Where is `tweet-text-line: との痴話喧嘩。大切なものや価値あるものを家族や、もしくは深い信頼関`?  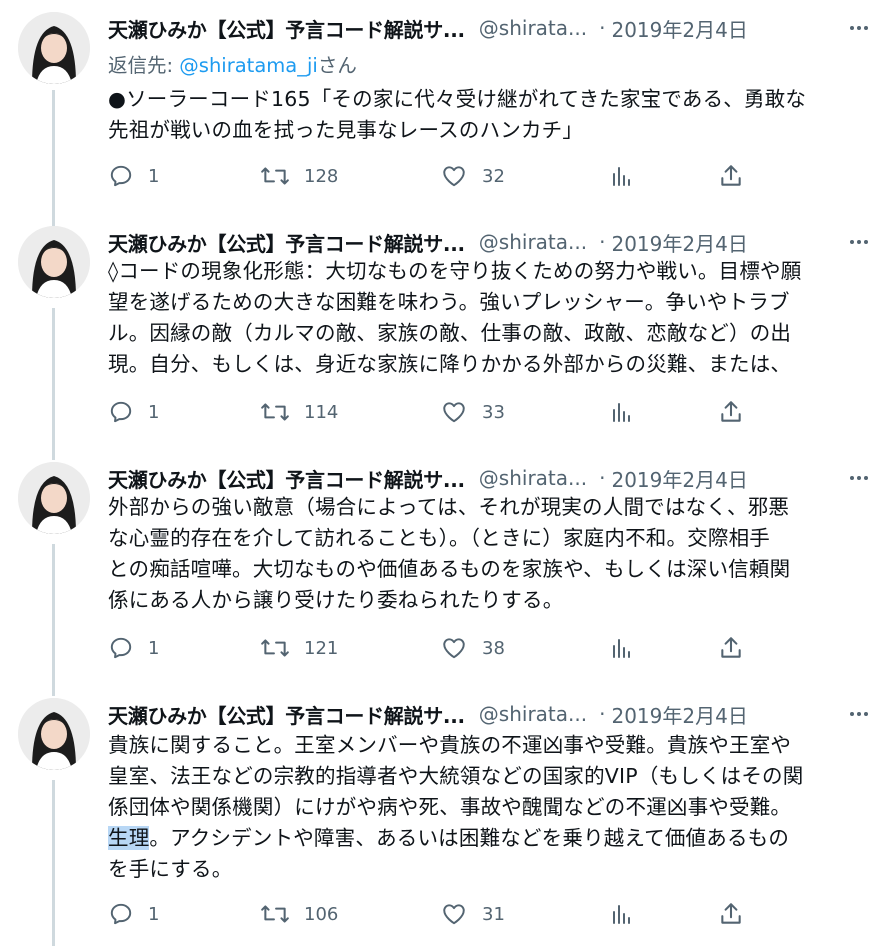
tweet-text-line: との痴話喧嘩。大切なものや価値あるものを家族や、もしくは深い信頼関 is located at coordinates (449, 569).